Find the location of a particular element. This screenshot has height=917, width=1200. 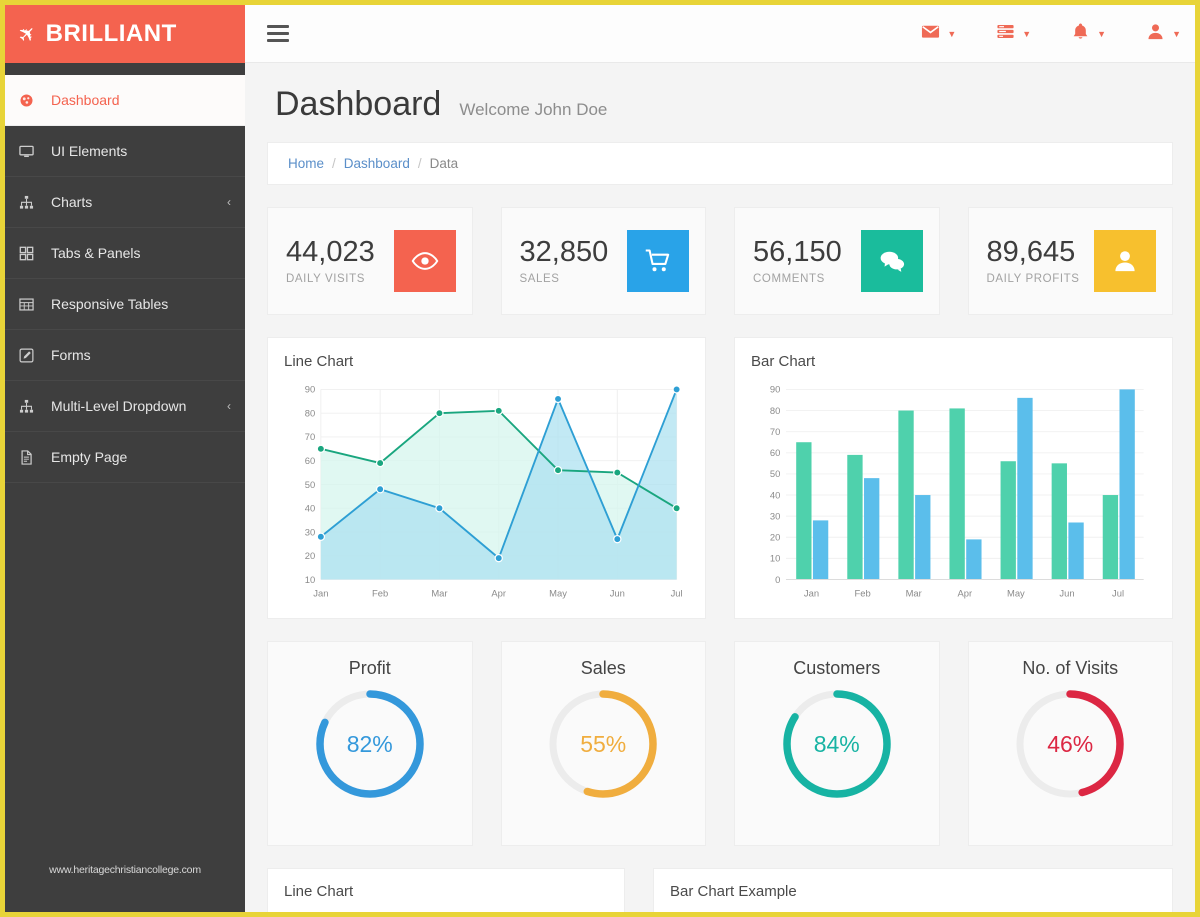

gauge-card-profit: Profit 82% is located at coordinates (370, 743).